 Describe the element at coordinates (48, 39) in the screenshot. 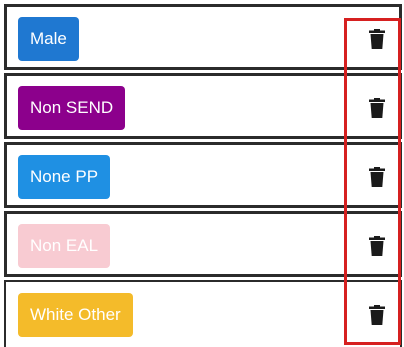

I see `tag-chip-male: Male` at that location.